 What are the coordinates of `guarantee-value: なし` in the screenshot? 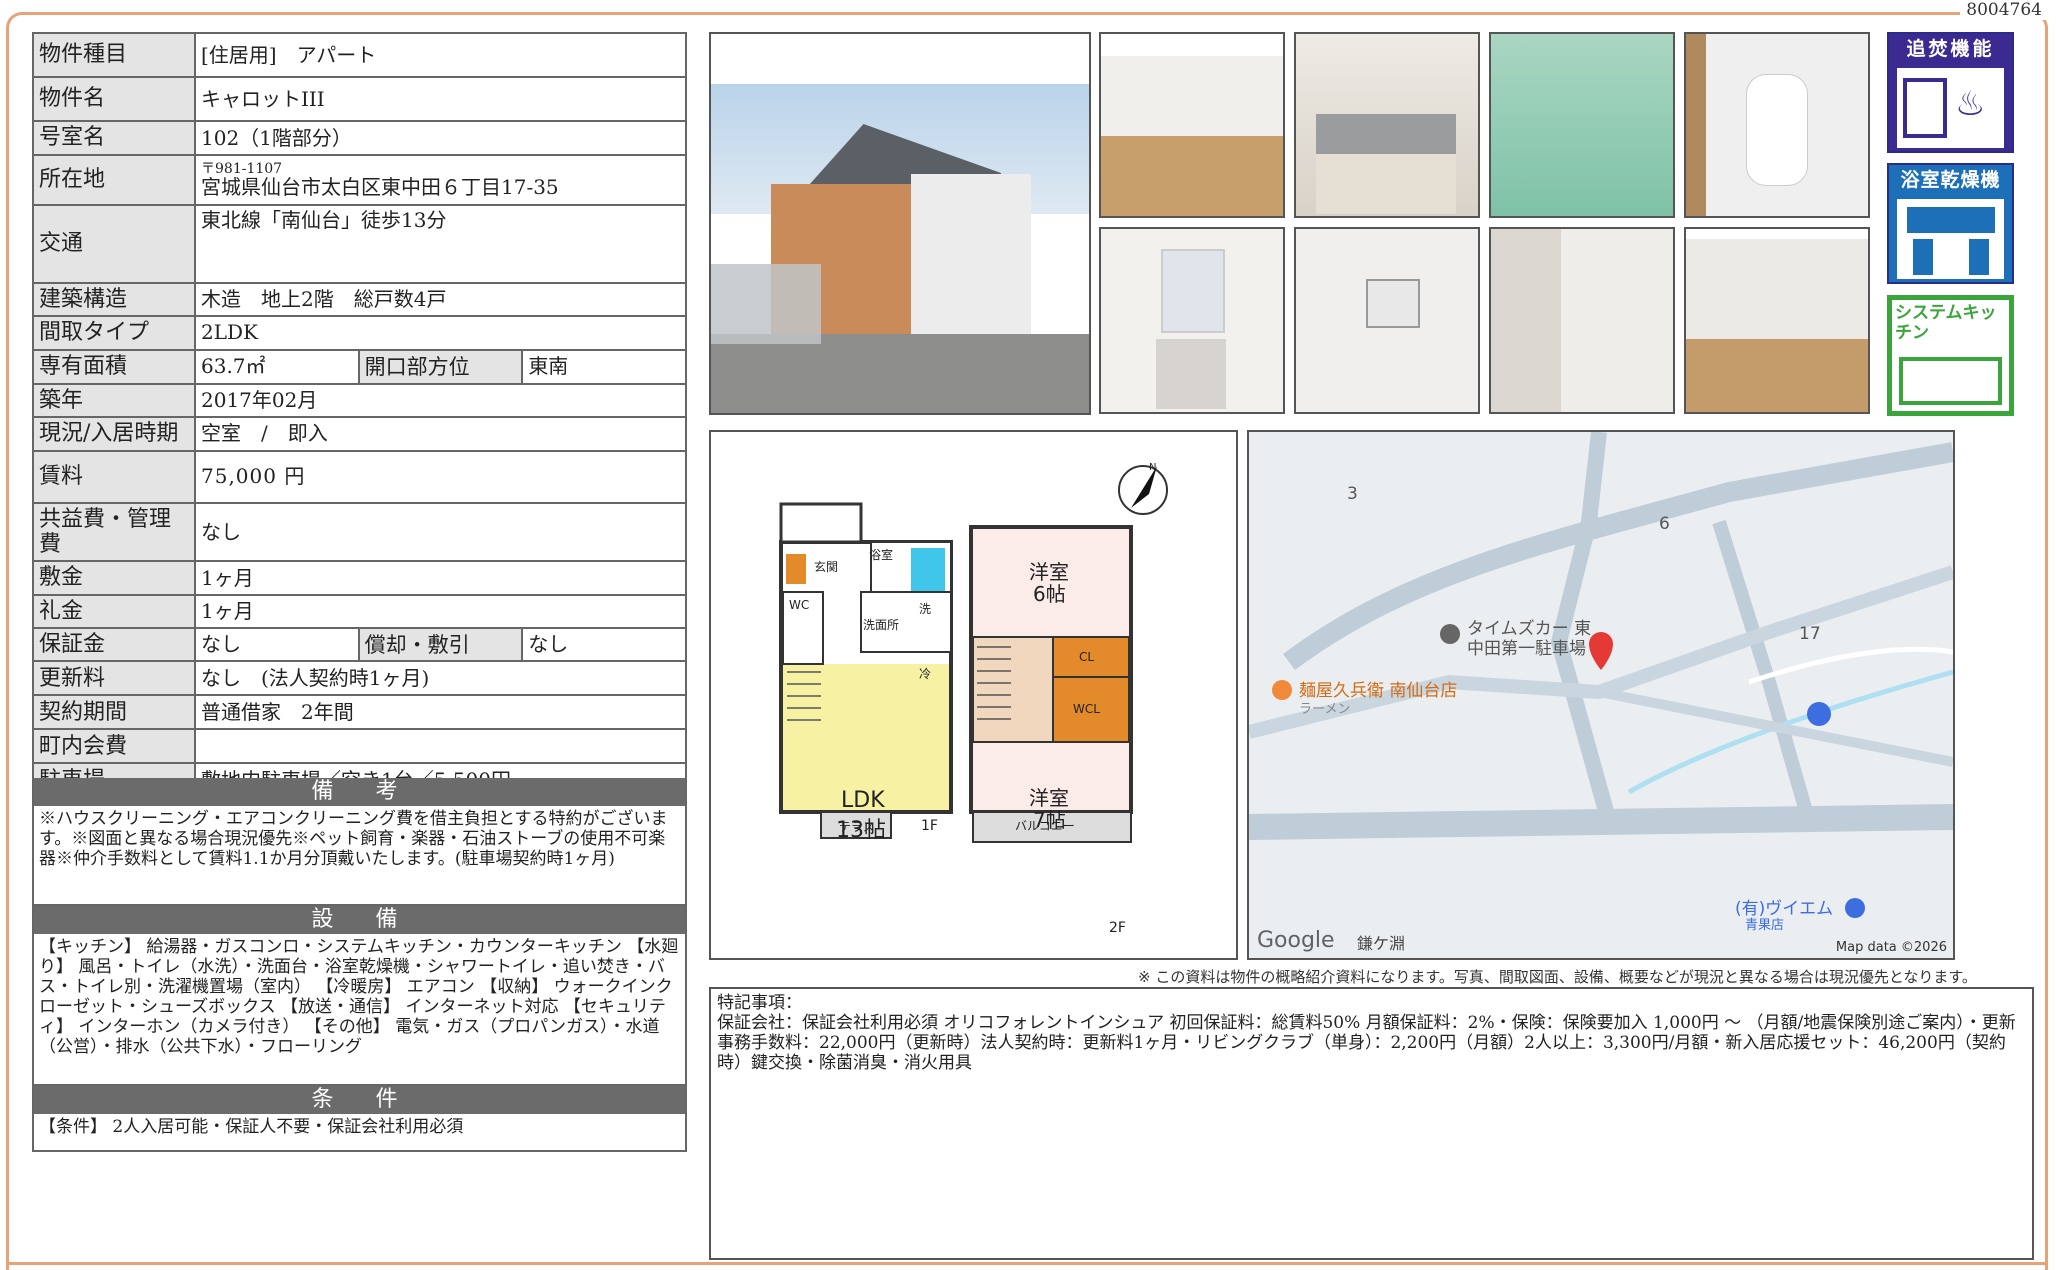 It's located at (277, 645).